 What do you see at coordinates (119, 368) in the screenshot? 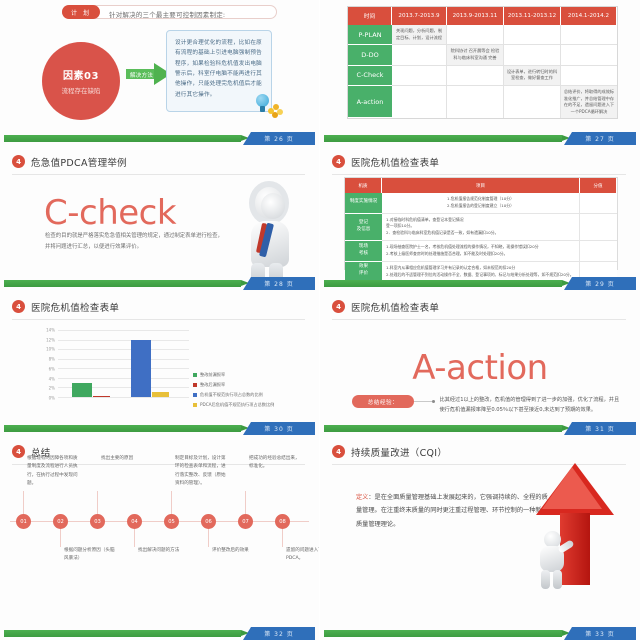
I see `chart-gridline: 6%` at bounding box center [119, 368].